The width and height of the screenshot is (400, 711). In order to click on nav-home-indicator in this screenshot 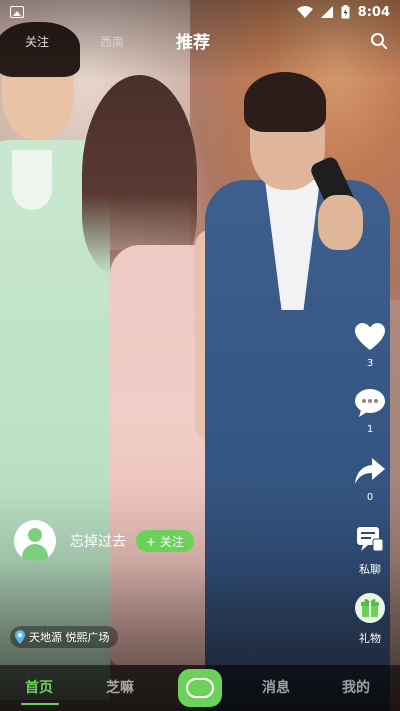, I will do `click(40, 704)`.